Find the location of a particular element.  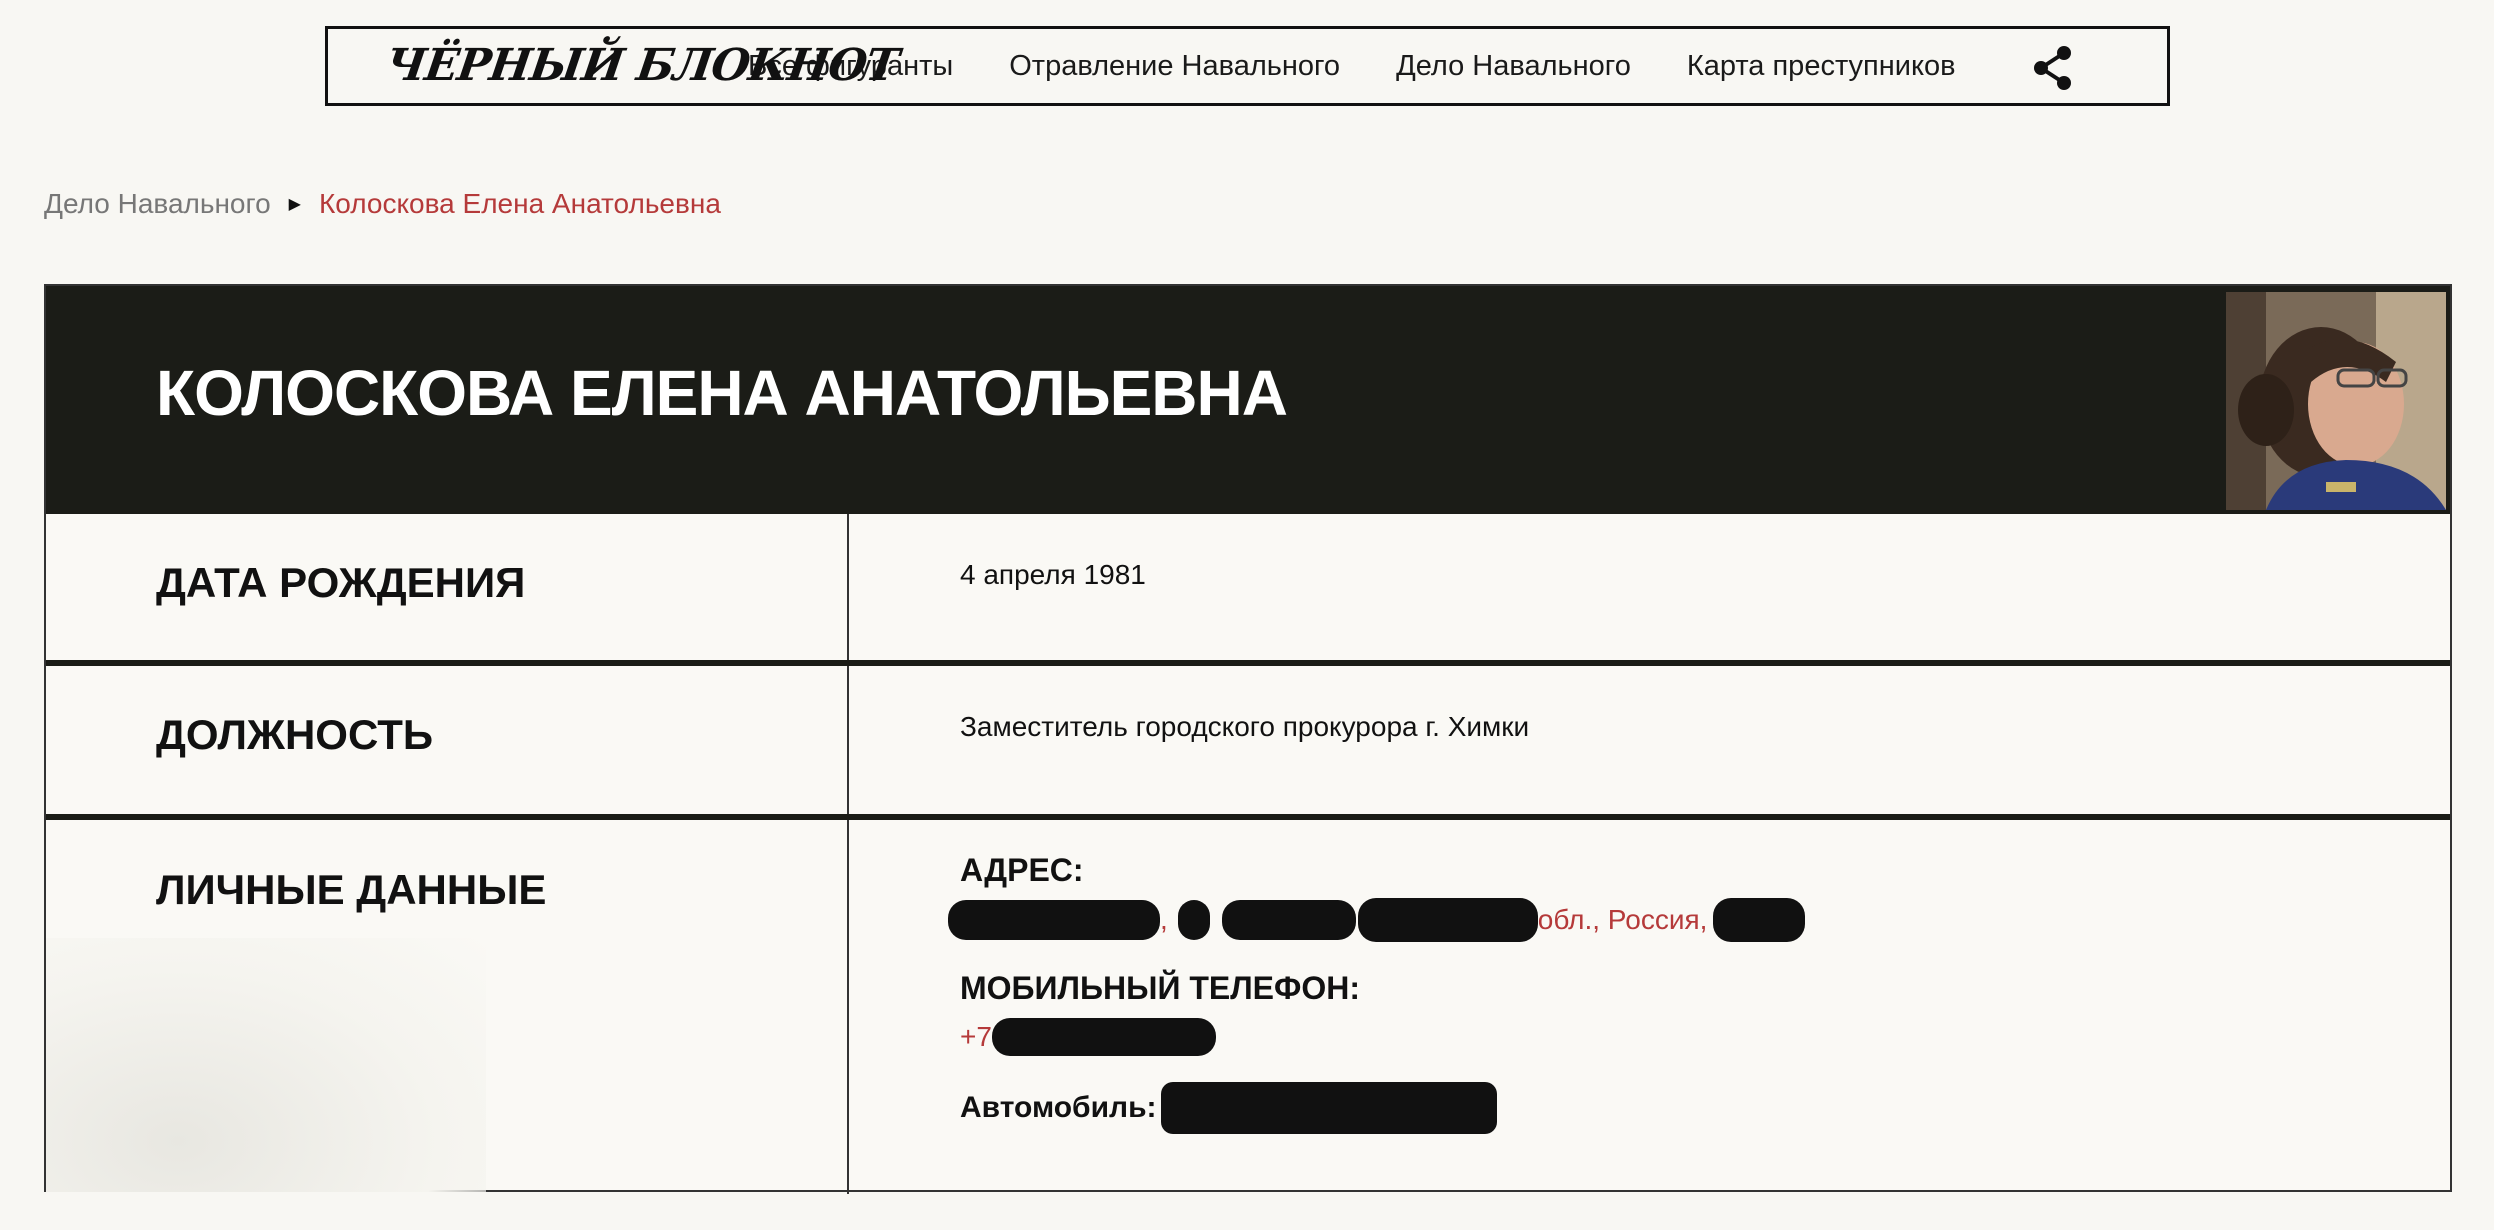

phone-prefix: +7 is located at coordinates (976, 1036).